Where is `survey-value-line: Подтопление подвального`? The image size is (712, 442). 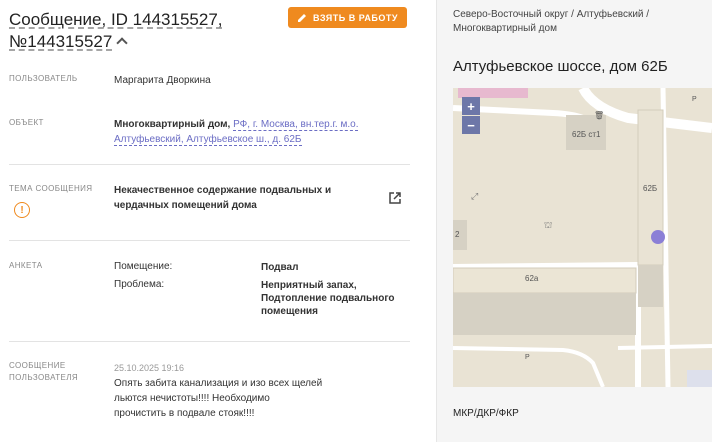 survey-value-line: Подтопление подвального is located at coordinates (328, 298).